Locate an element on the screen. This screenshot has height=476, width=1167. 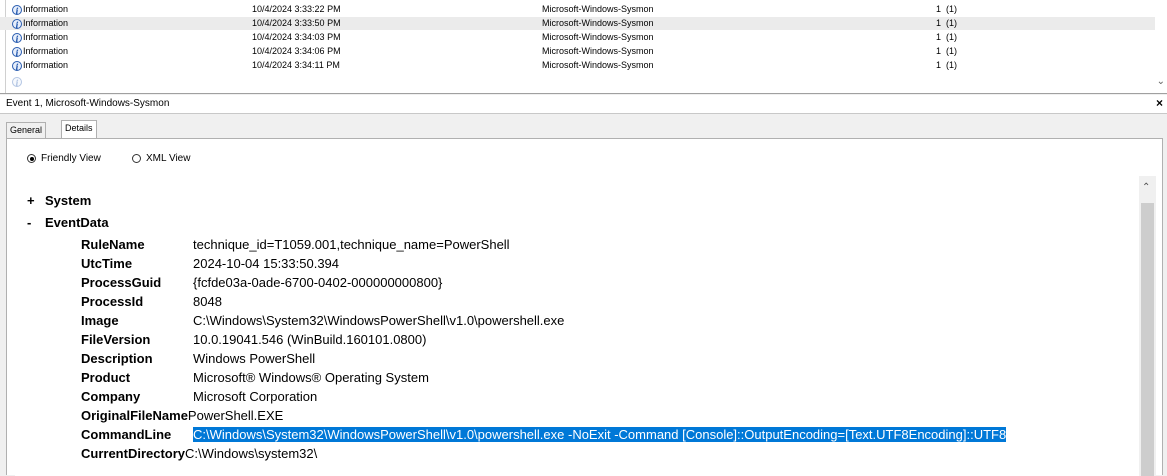
tab-general: General is located at coordinates (26, 130).